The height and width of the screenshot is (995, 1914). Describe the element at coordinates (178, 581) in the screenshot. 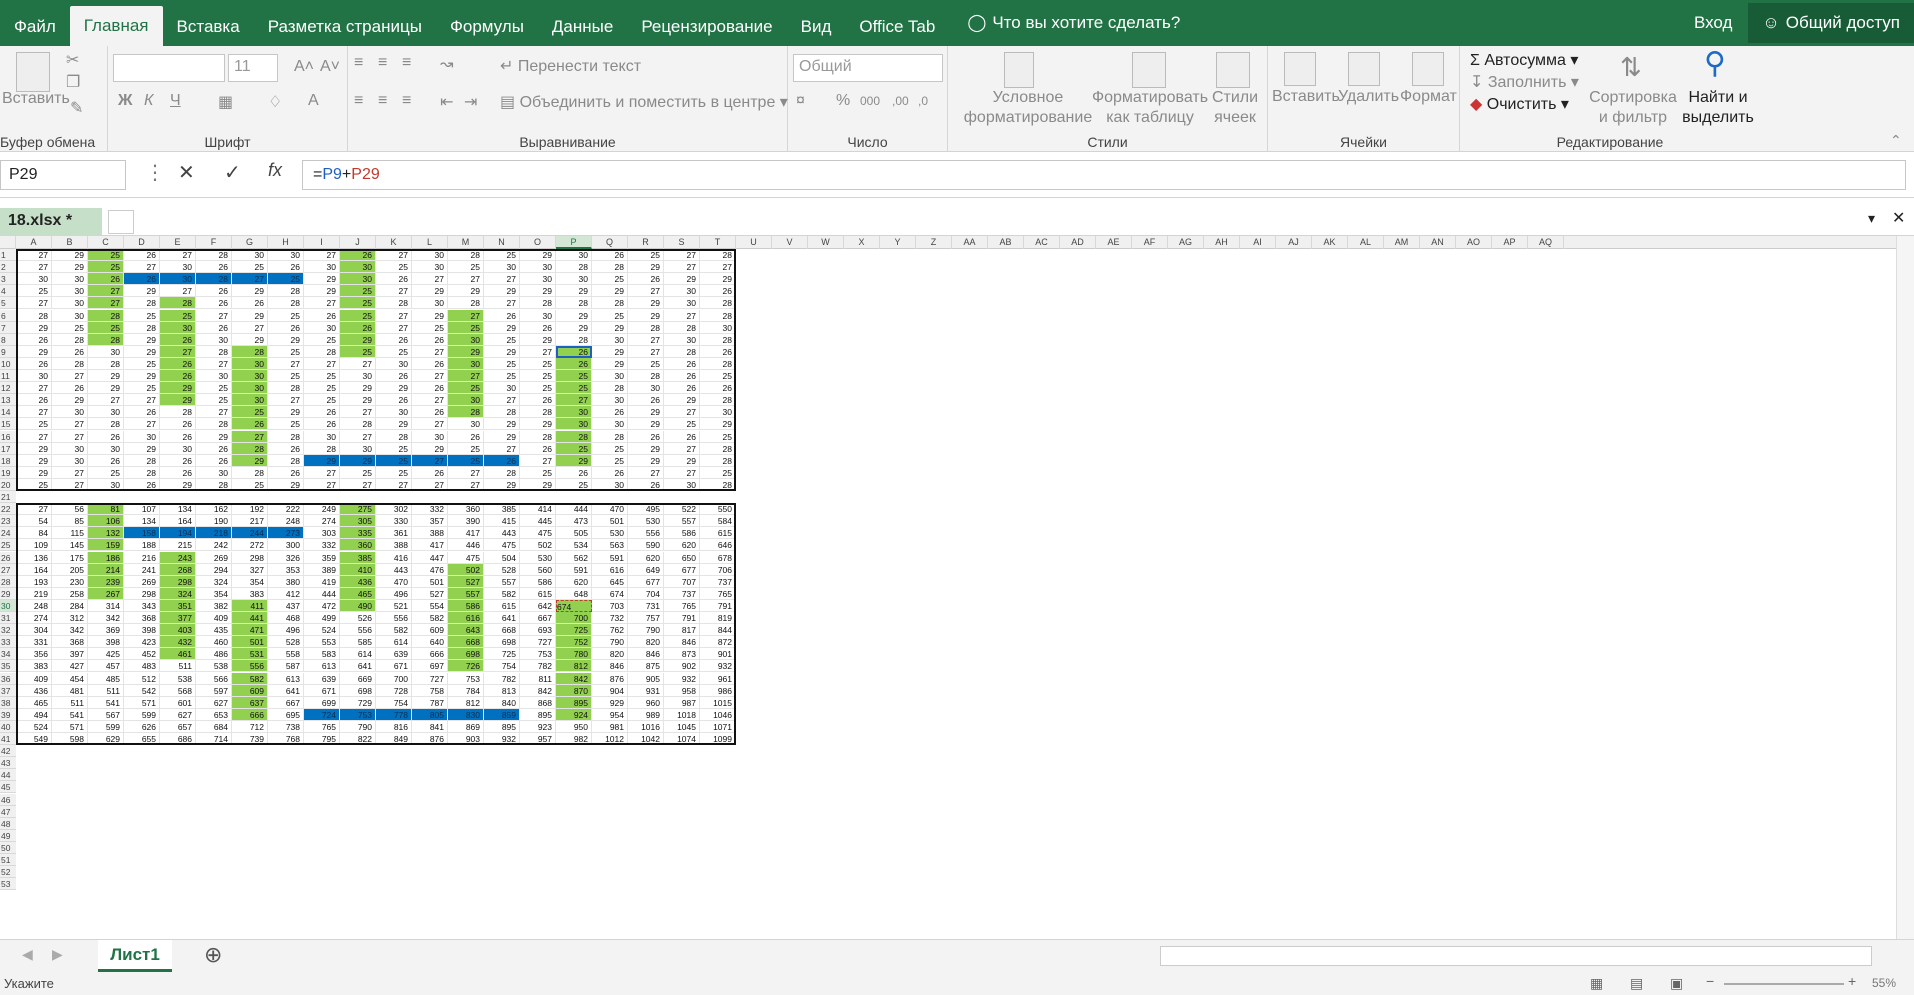

I see `cell: 298` at that location.